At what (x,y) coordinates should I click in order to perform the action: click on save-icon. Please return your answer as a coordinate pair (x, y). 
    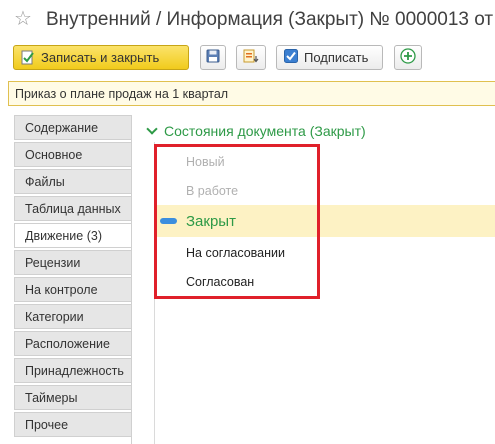
    Looking at the image, I should click on (213, 57).